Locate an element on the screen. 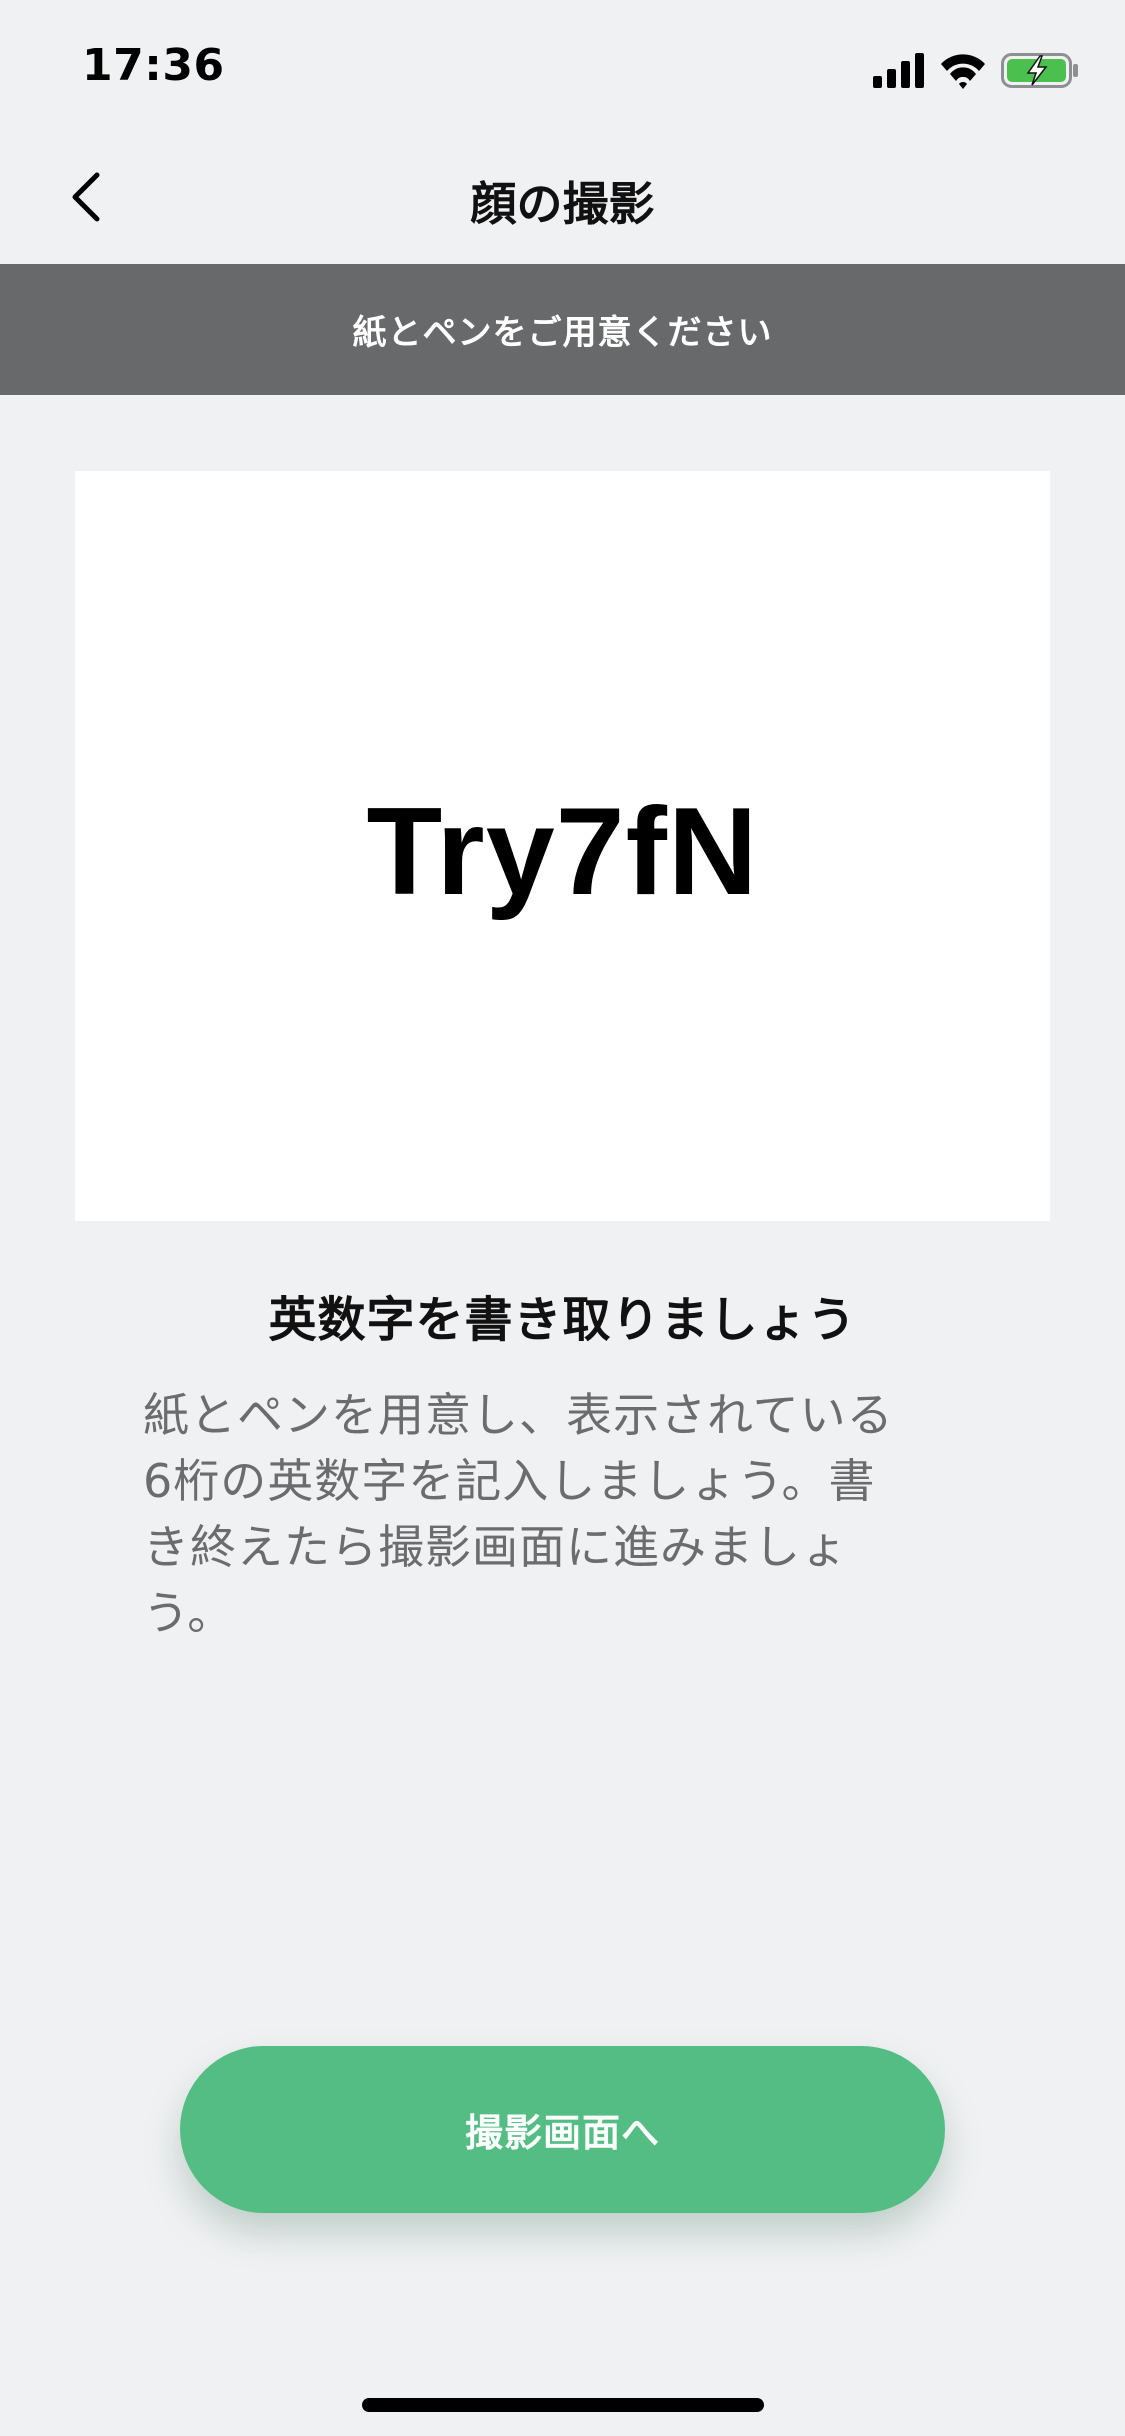  instruction-line: き終えたら撮影画面に進みましょ is located at coordinates (495, 1547).